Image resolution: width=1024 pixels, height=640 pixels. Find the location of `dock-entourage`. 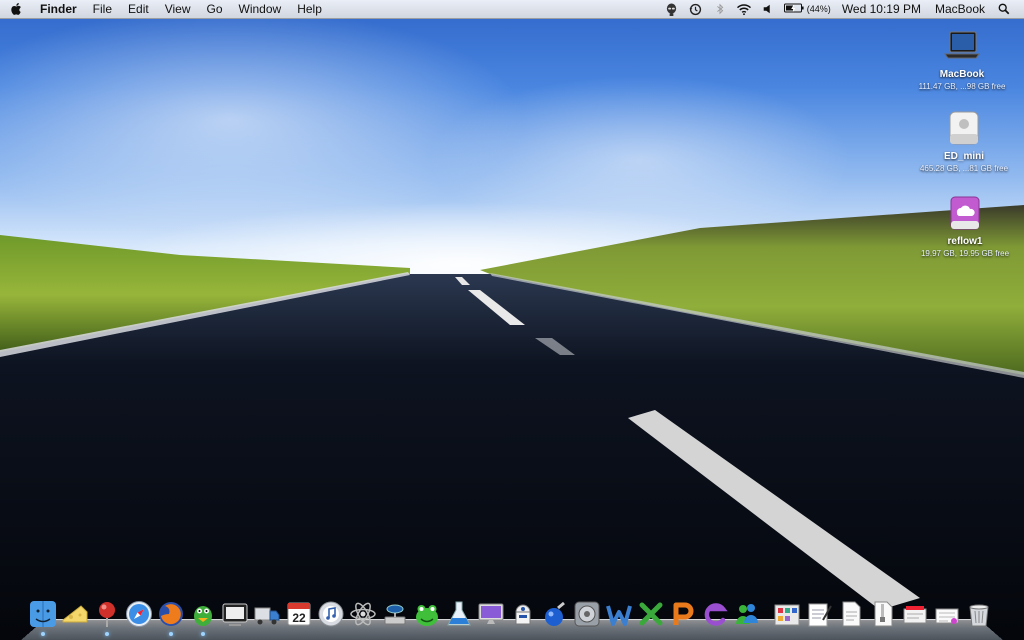

dock-entourage is located at coordinates (715, 618).